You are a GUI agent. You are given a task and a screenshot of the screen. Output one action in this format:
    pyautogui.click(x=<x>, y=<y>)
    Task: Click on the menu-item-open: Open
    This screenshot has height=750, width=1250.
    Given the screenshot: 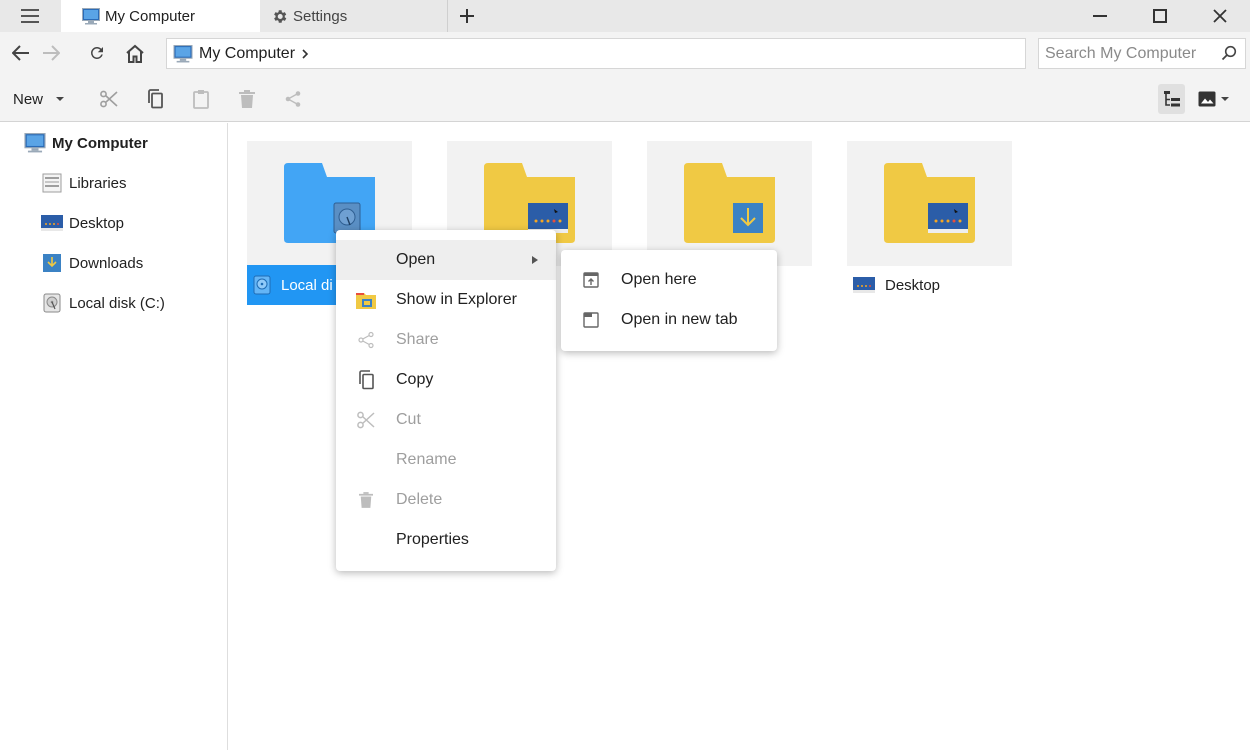 What is the action you would take?
    pyautogui.click(x=446, y=260)
    